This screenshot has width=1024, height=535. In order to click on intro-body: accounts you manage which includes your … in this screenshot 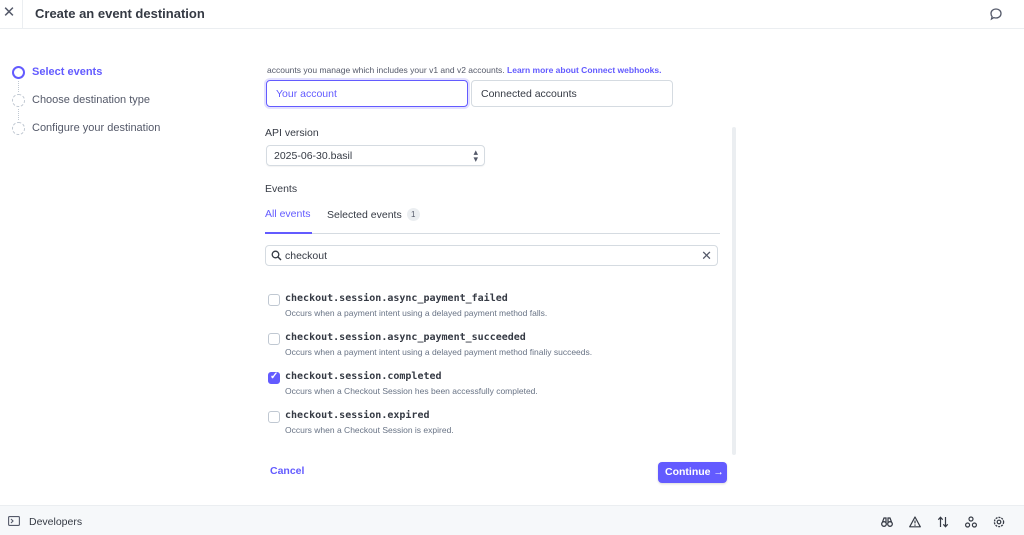, I will do `click(387, 70)`.